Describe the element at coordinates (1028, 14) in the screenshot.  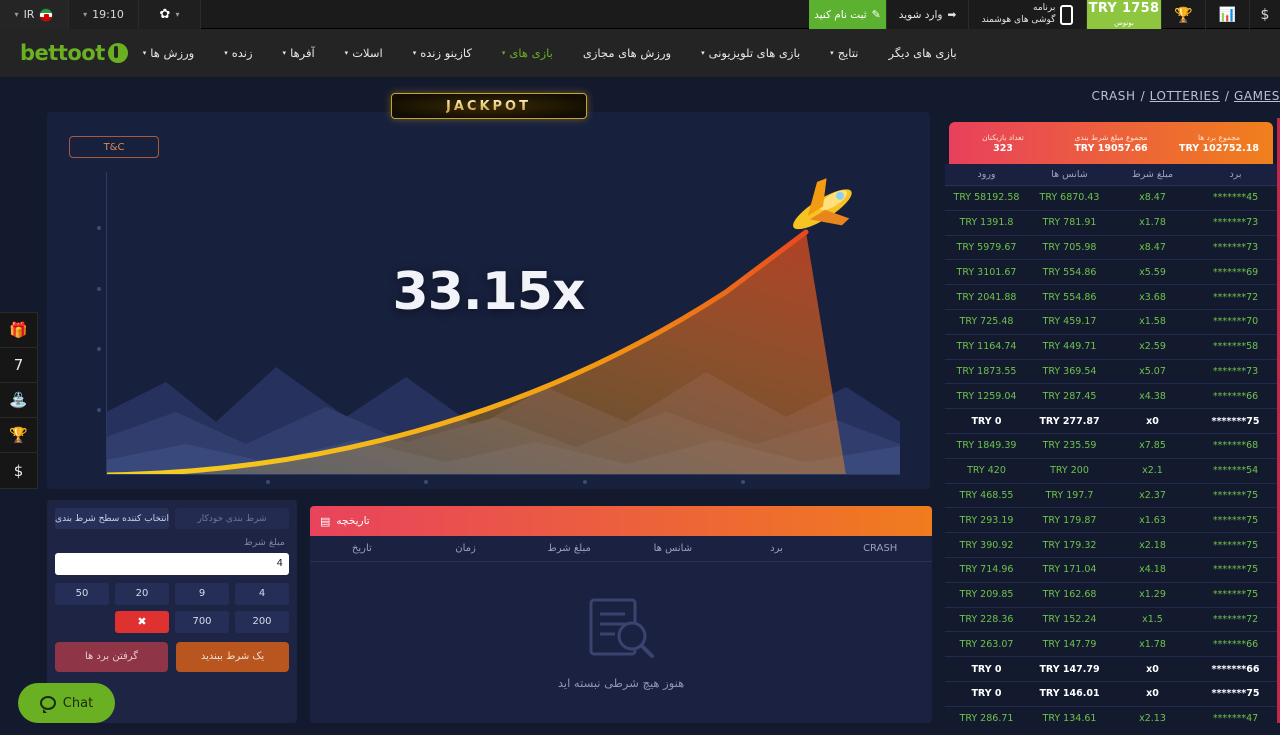
I see `mobile-apps-button: برنامه گوشی های هوشمند` at that location.